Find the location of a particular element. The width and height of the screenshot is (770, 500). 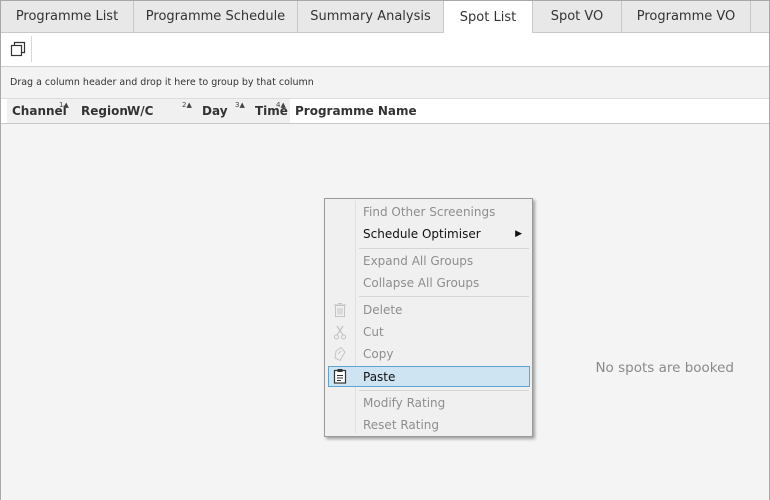

tab-spot-list: Spot List is located at coordinates (488, 17).